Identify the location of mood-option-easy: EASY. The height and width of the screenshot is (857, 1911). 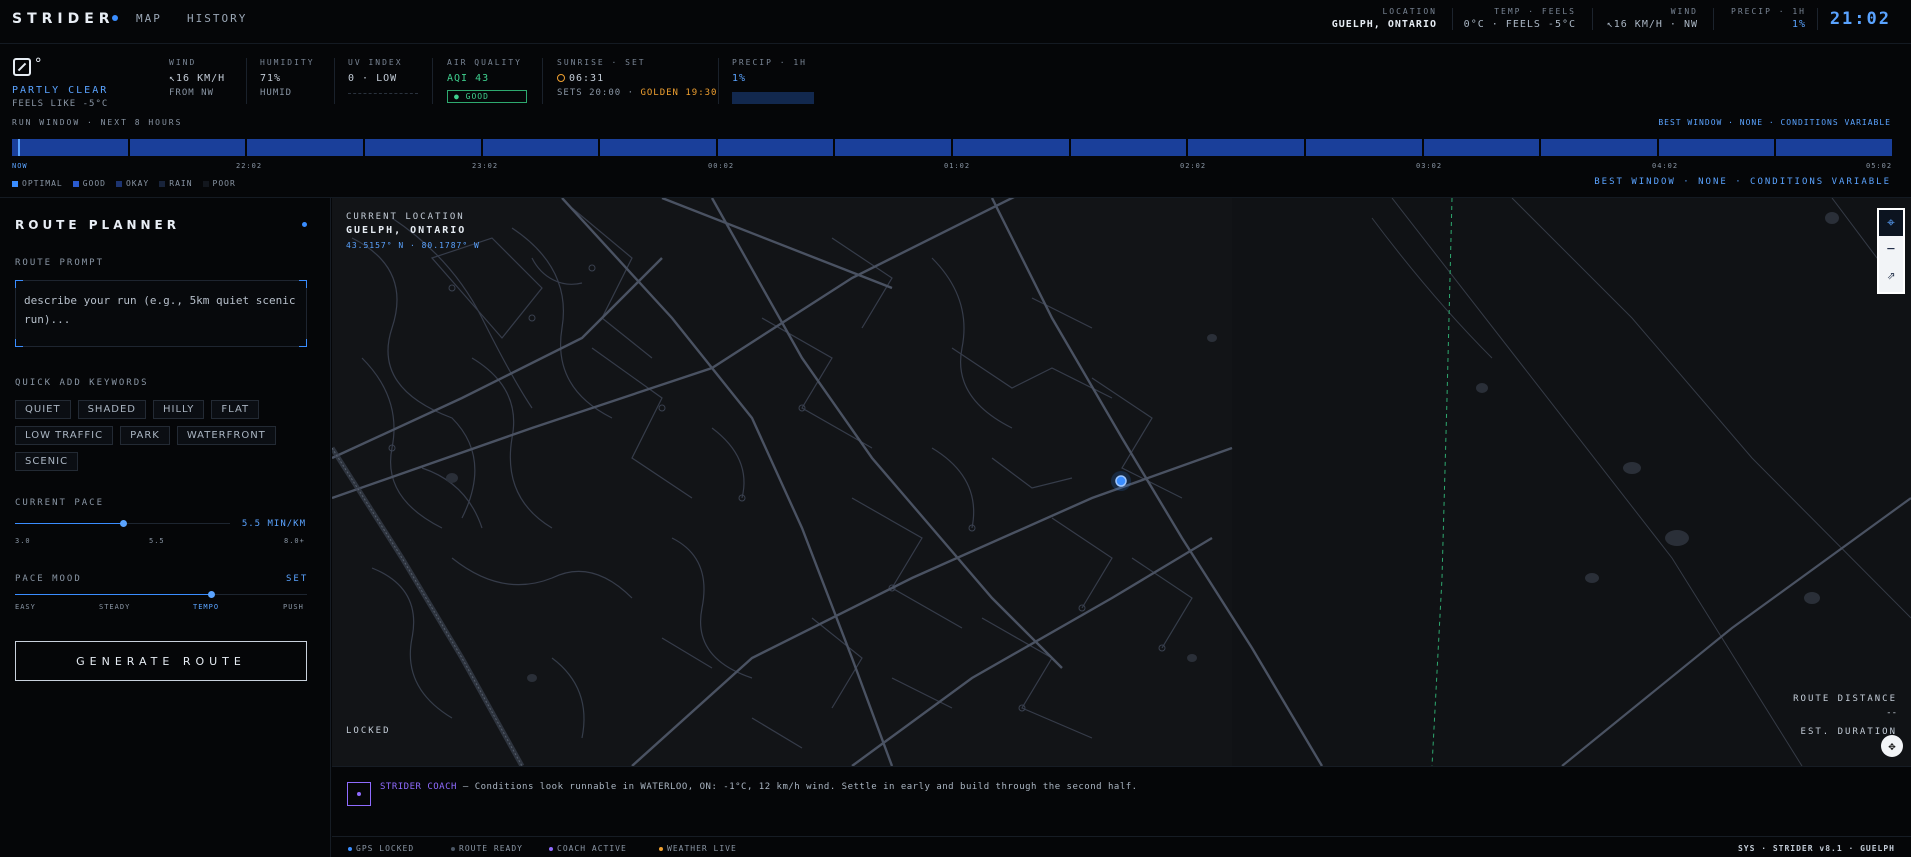
(25, 607).